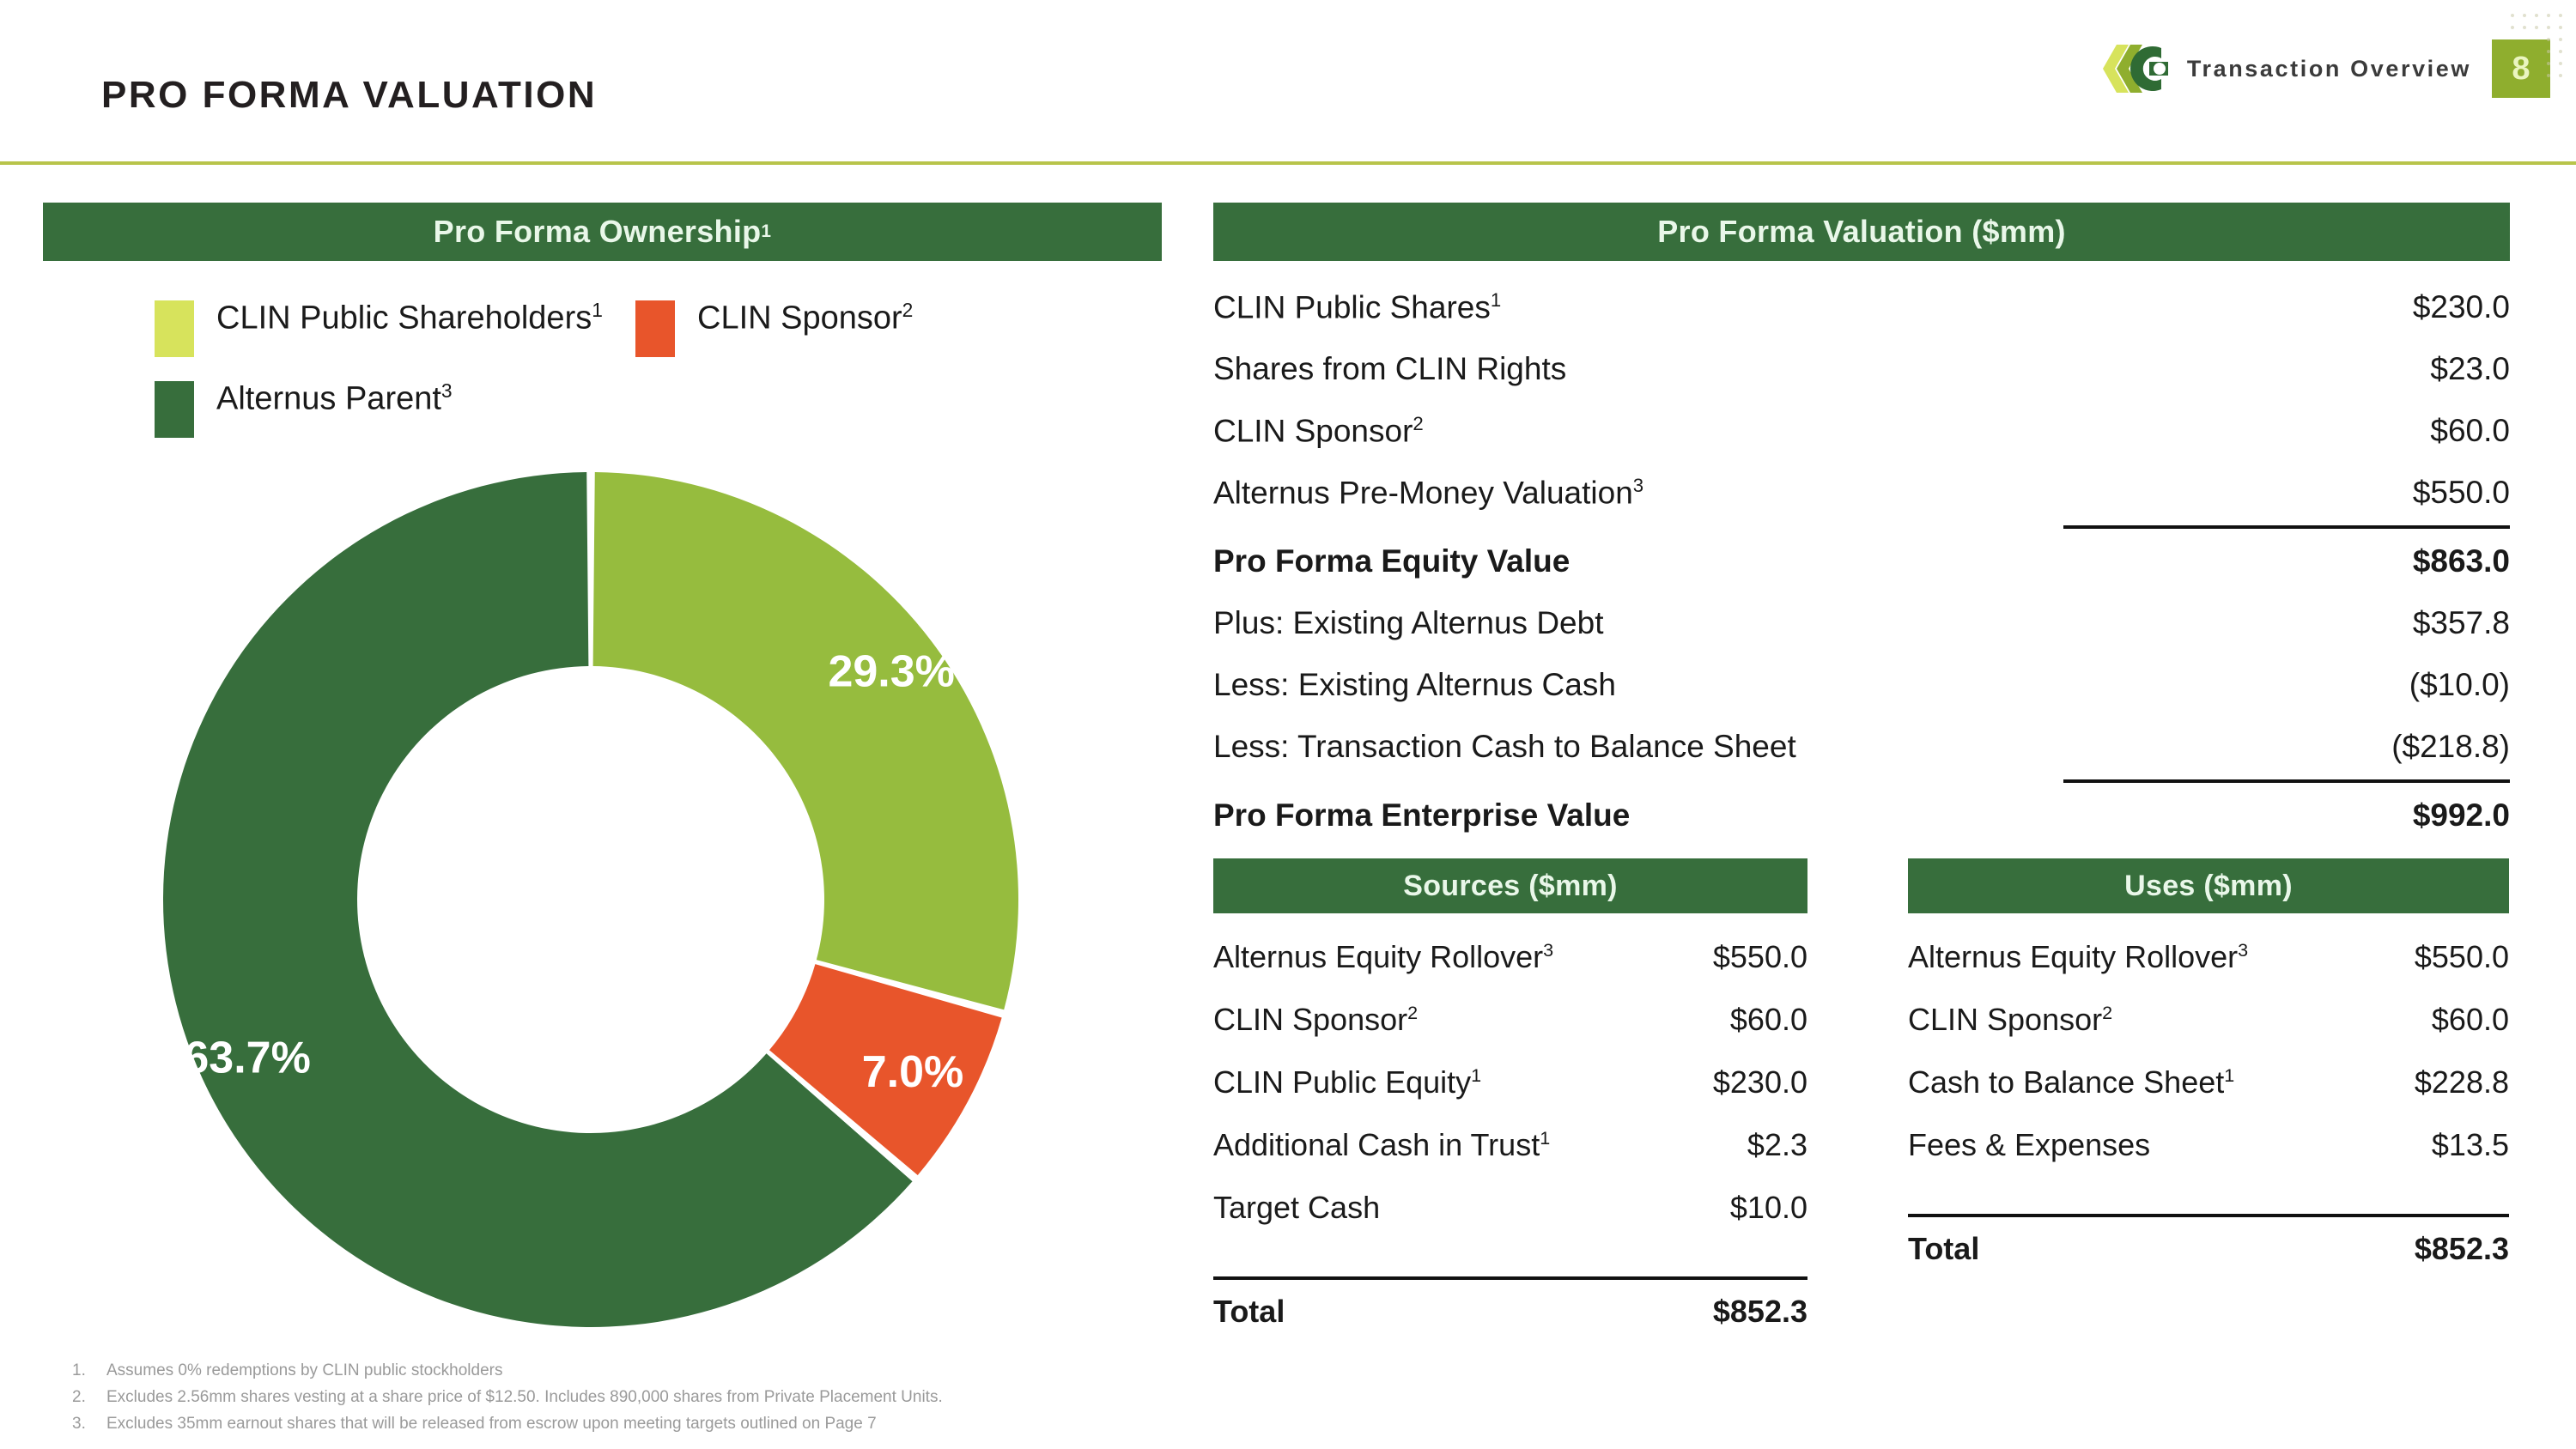 The image size is (2576, 1449). Describe the element at coordinates (247, 1058) in the screenshot. I see `donut-slice-label: 63.7%` at that location.